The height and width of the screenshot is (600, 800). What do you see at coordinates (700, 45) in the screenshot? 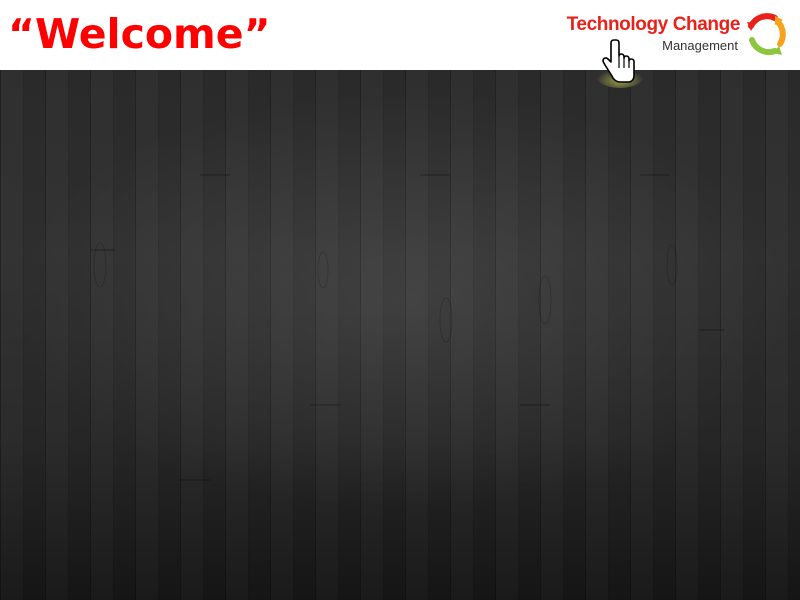
I see `logo-line-management: Management` at bounding box center [700, 45].